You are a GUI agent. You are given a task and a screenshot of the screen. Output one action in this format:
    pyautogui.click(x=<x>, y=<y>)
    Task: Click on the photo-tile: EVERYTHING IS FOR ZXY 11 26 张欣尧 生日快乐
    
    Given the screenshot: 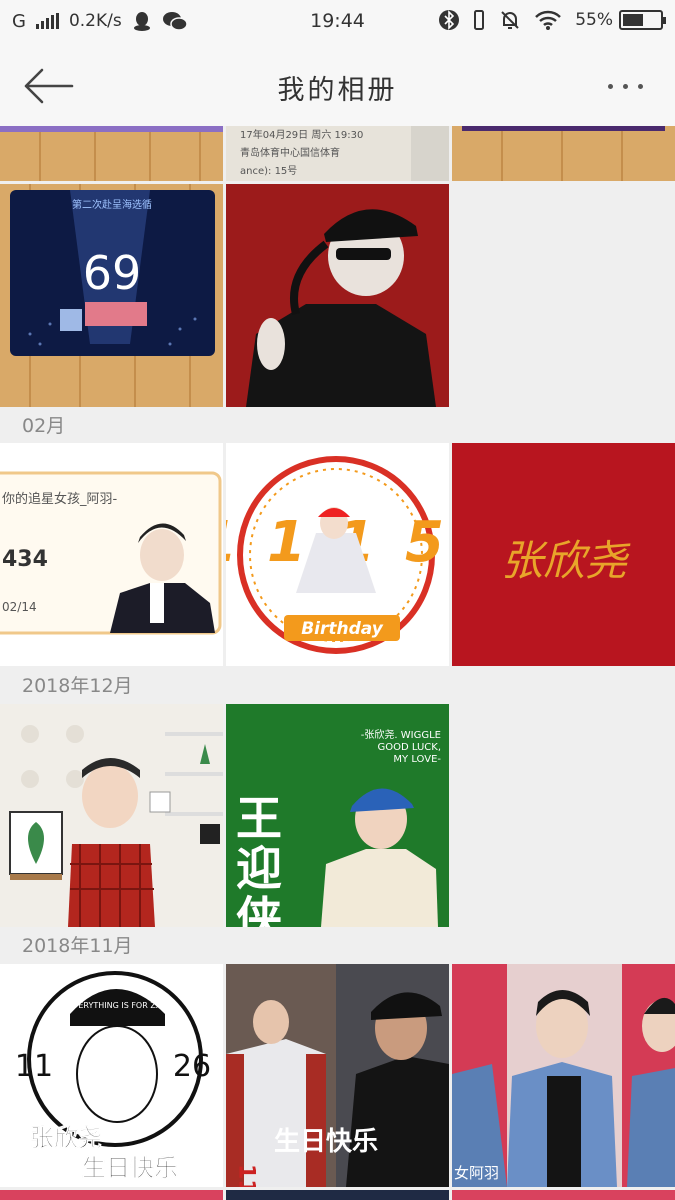 What is the action you would take?
    pyautogui.click(x=111, y=1075)
    